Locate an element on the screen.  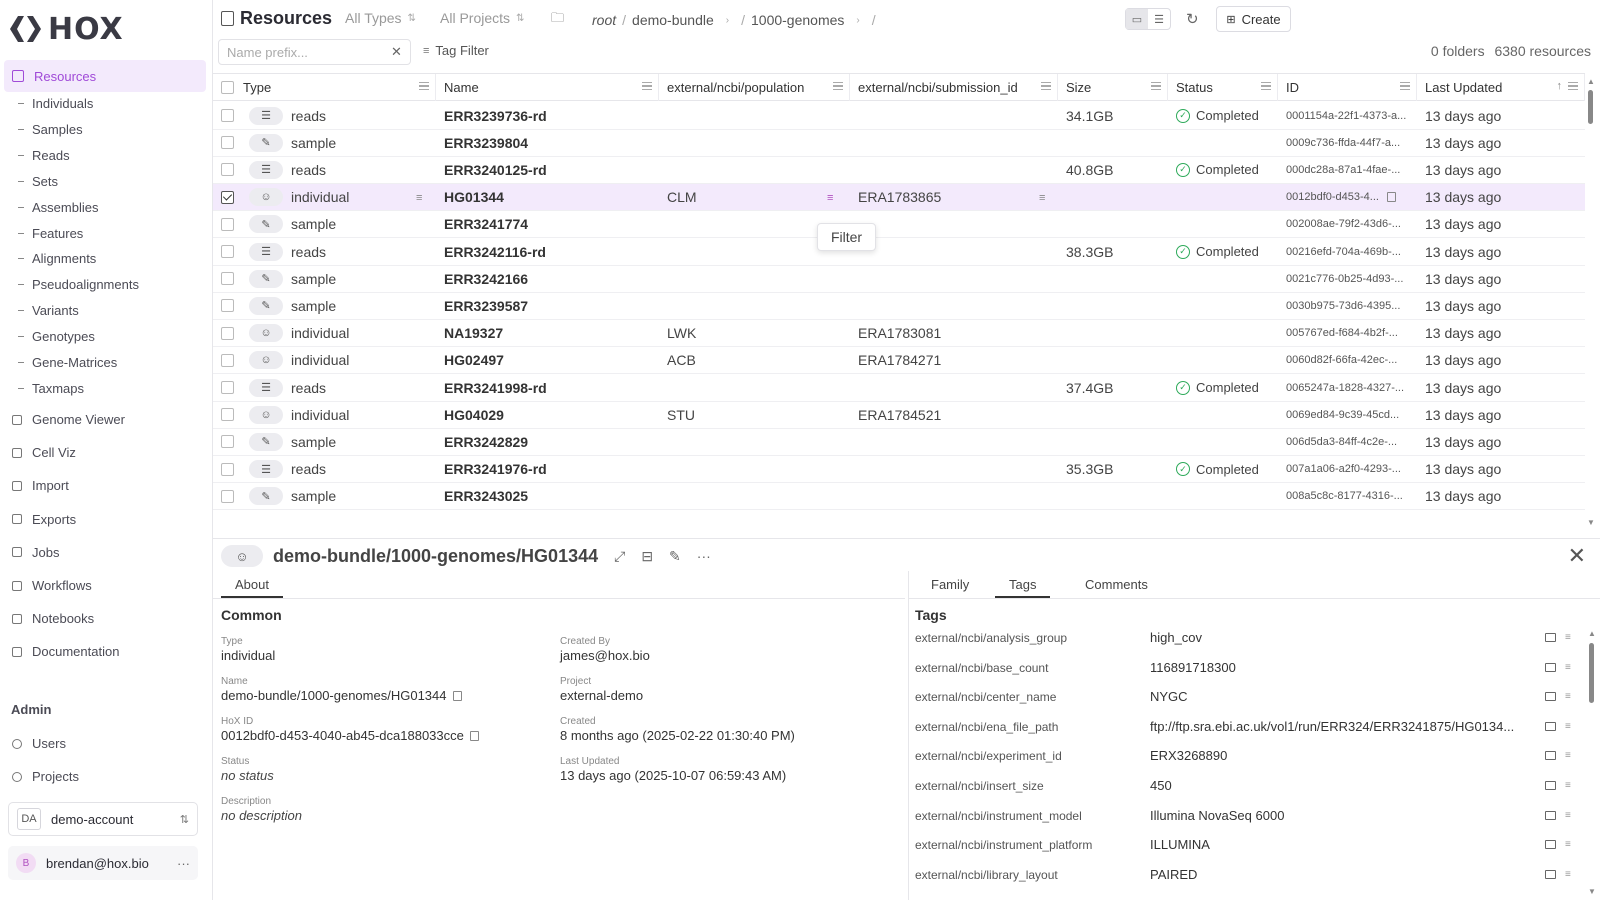
edit-icon: ✎ is located at coordinates (675, 556).